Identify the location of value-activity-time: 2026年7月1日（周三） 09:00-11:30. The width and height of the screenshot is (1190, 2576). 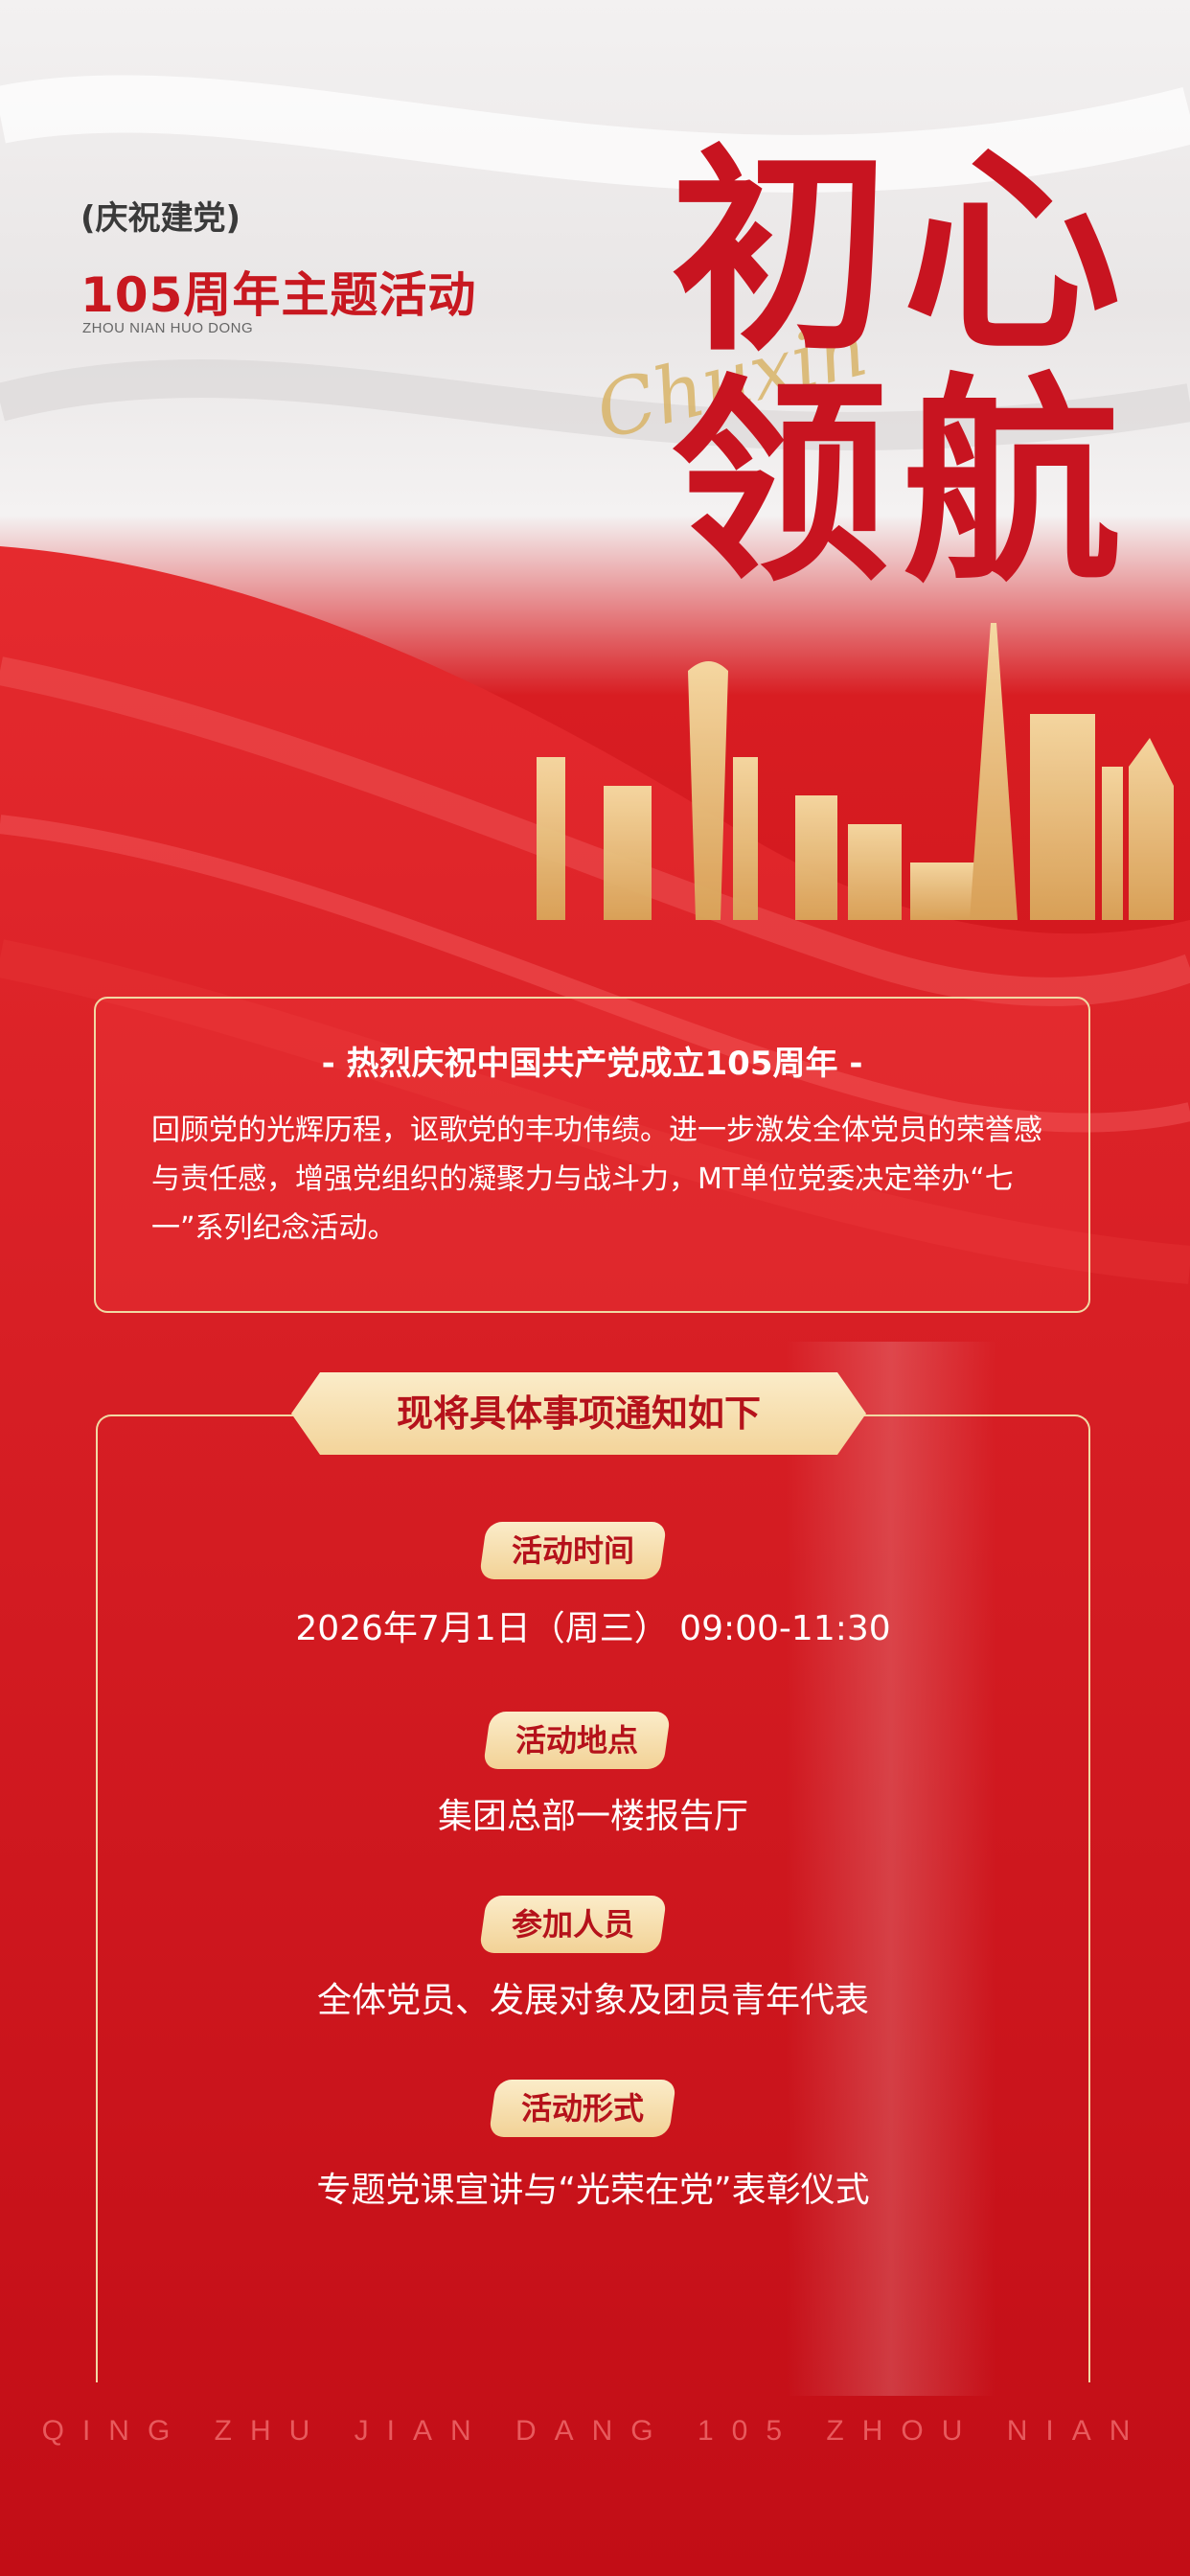
(593, 1628).